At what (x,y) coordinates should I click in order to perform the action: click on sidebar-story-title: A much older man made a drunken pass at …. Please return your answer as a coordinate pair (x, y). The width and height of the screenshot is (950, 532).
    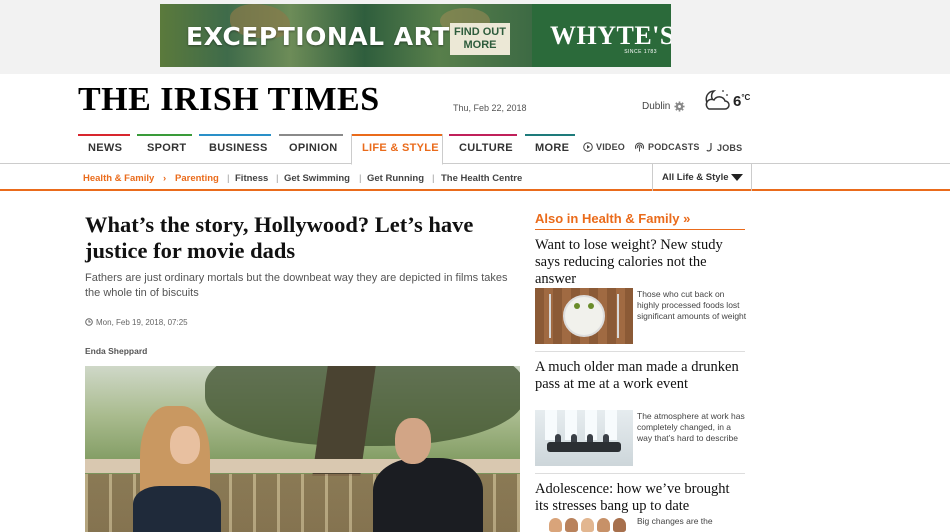
    Looking at the image, I should click on (640, 376).